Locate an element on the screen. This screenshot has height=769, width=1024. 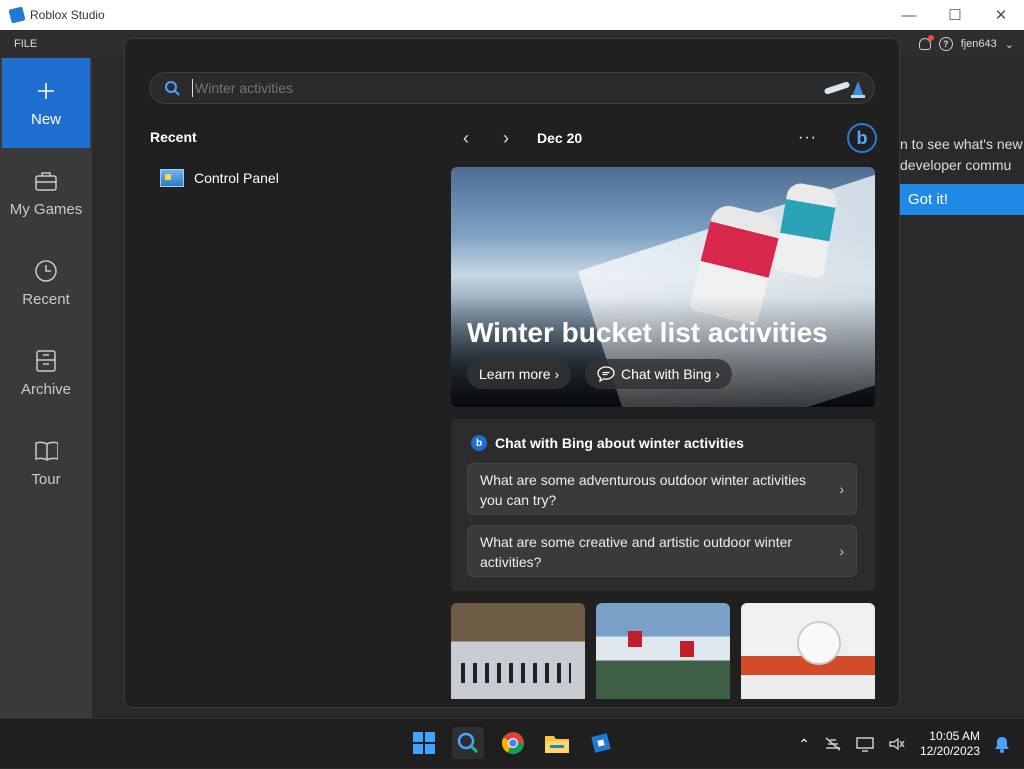
windows-logo-icon is located at coordinates (424, 743).